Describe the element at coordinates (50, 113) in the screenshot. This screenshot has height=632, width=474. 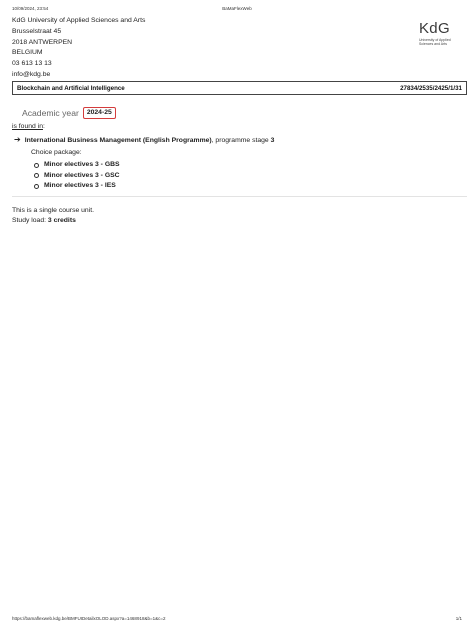
I see `academic-year-label: Academic year` at that location.